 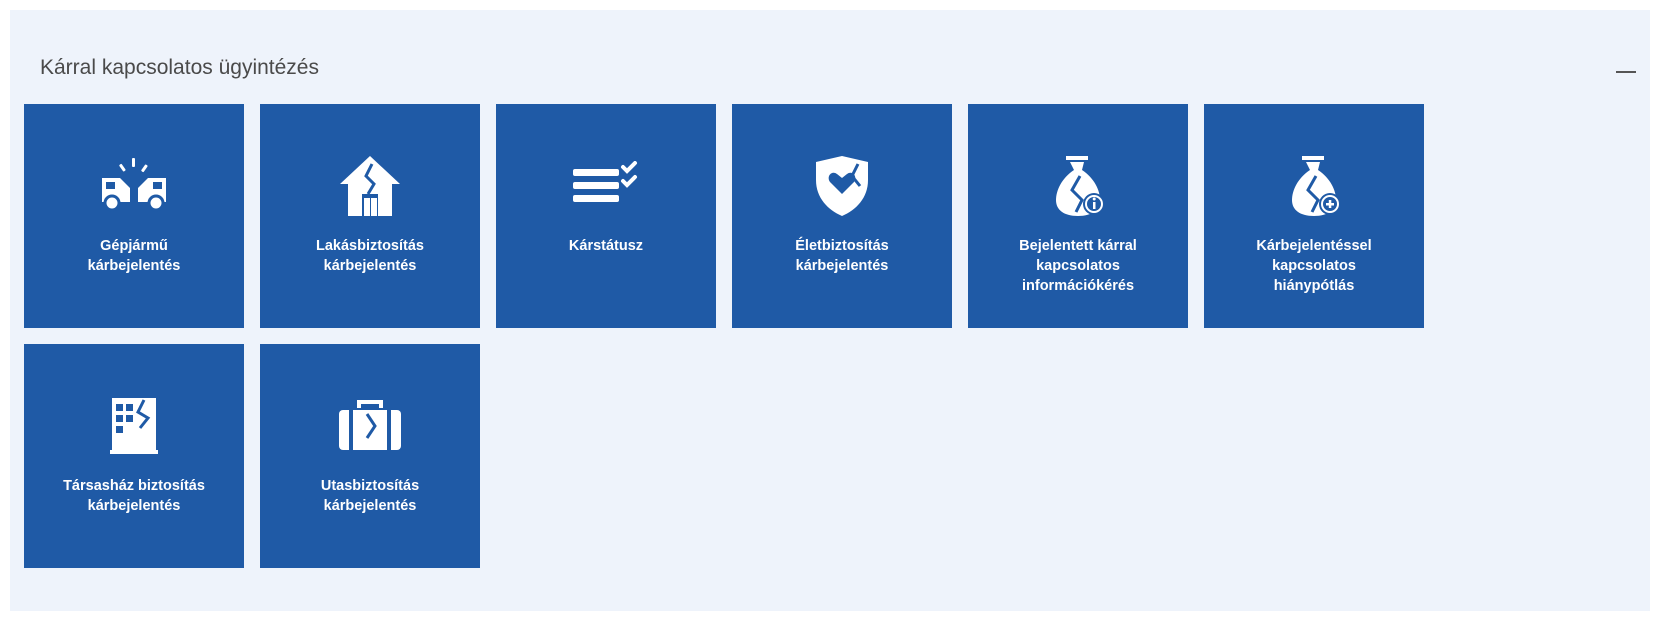 I want to click on tile-vehicle-claim: Gépjármű kárbejelentés, so click(x=134, y=216).